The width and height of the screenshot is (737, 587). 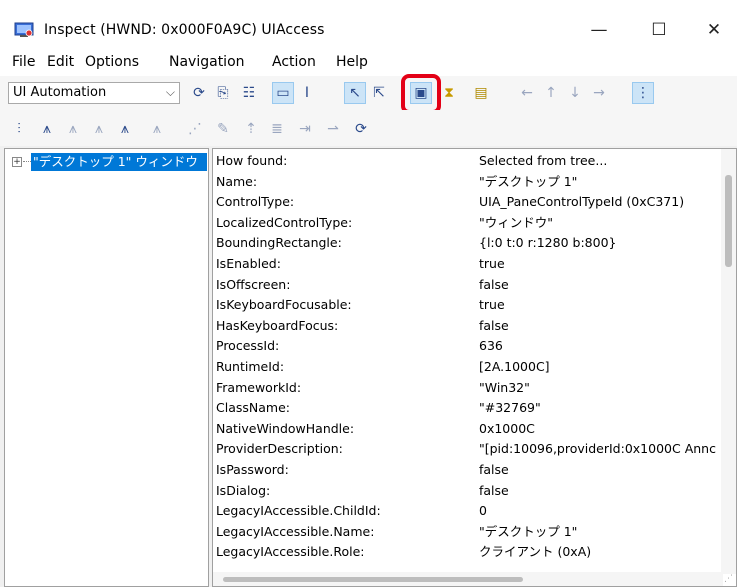 I want to click on copy-icon: ⎘, so click(x=223, y=93).